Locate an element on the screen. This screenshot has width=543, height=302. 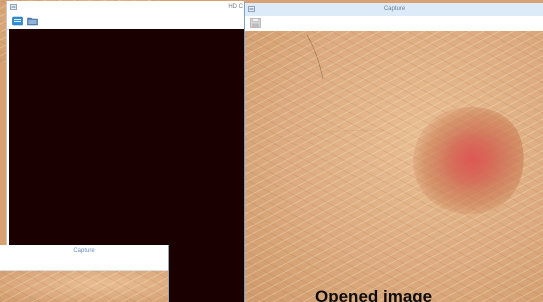
hd-camera-titlebar: HD C is located at coordinates (125, 8).